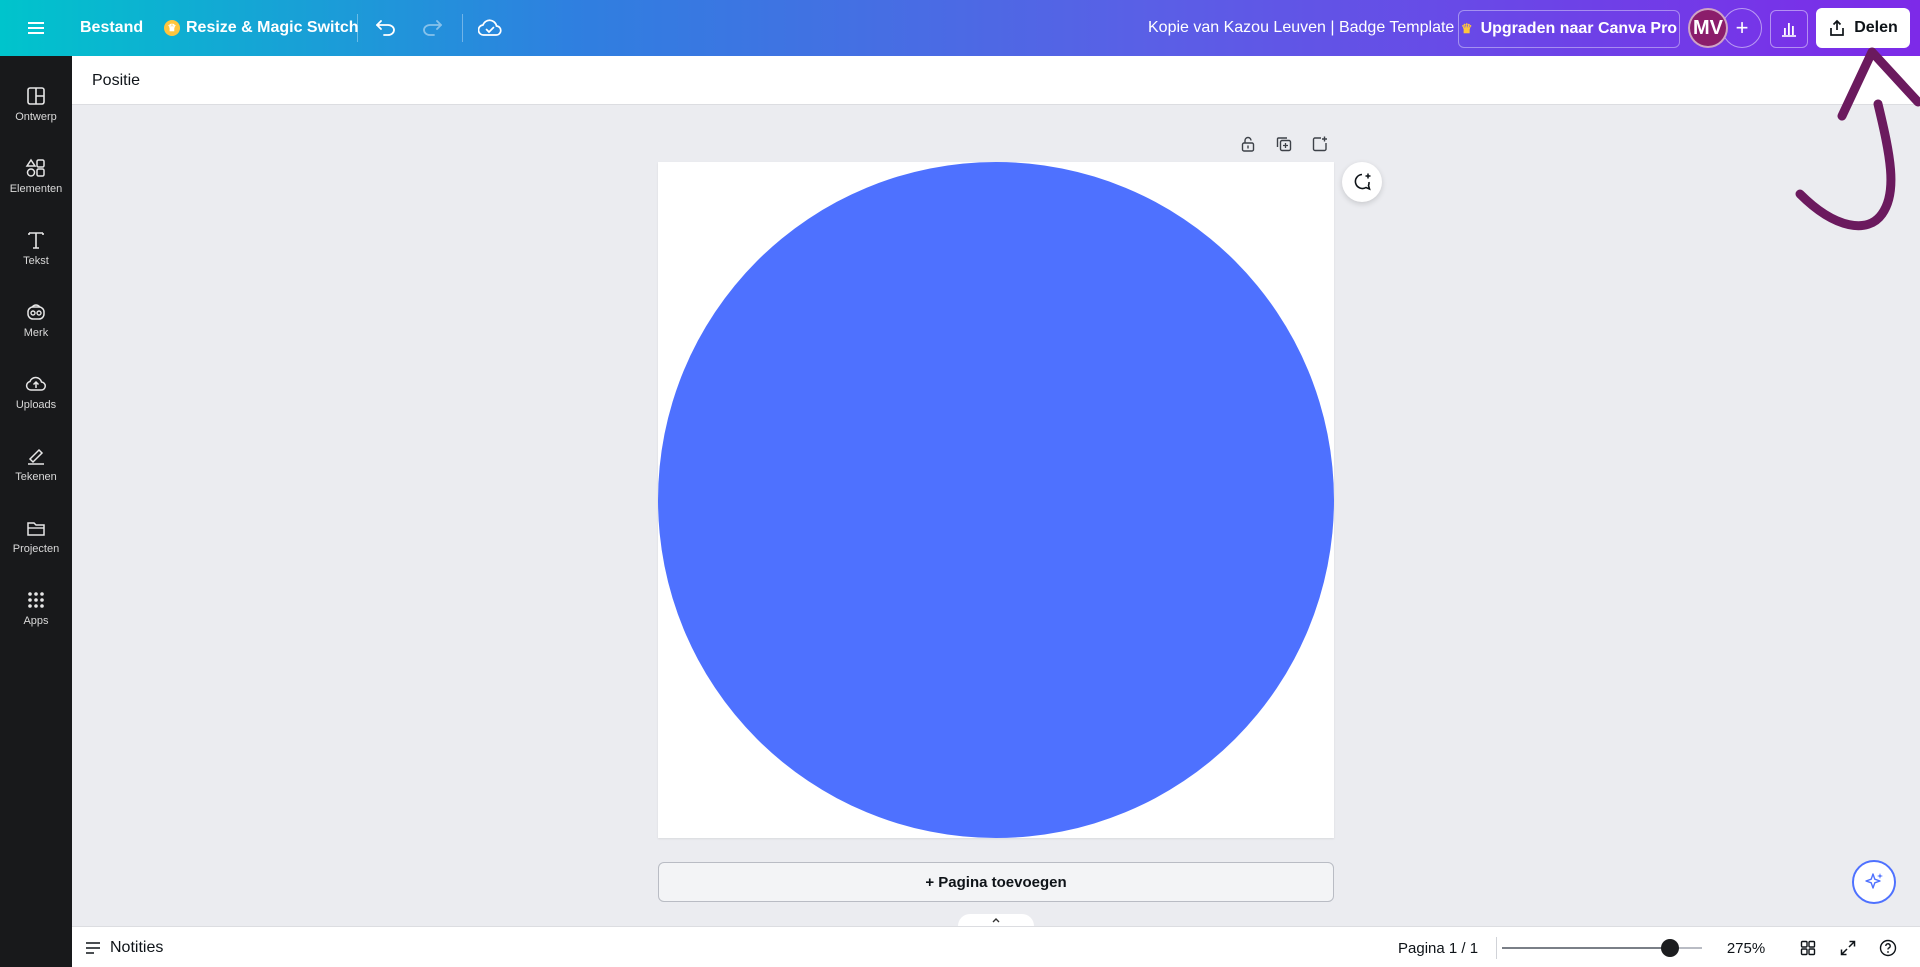  I want to click on grid-view-button, so click(1808, 948).